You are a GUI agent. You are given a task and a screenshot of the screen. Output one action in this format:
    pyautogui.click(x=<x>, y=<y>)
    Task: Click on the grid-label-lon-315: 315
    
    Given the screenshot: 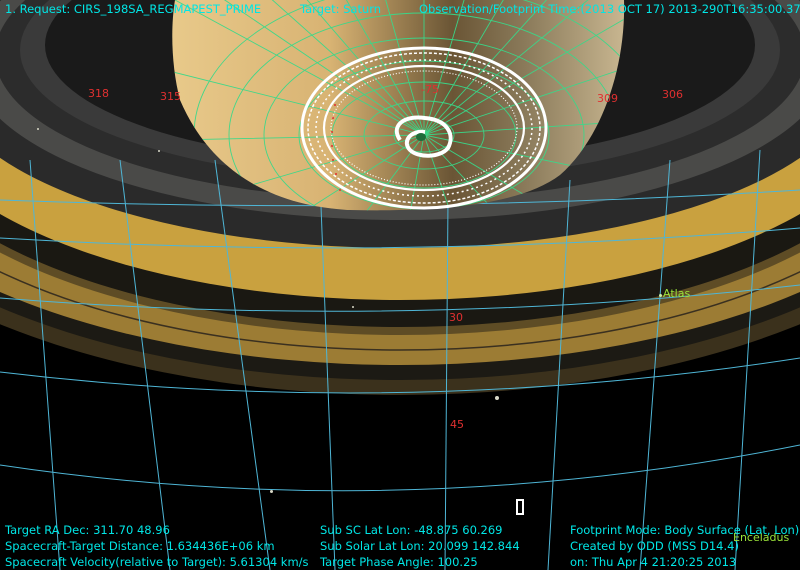 What is the action you would take?
    pyautogui.click(x=170, y=96)
    